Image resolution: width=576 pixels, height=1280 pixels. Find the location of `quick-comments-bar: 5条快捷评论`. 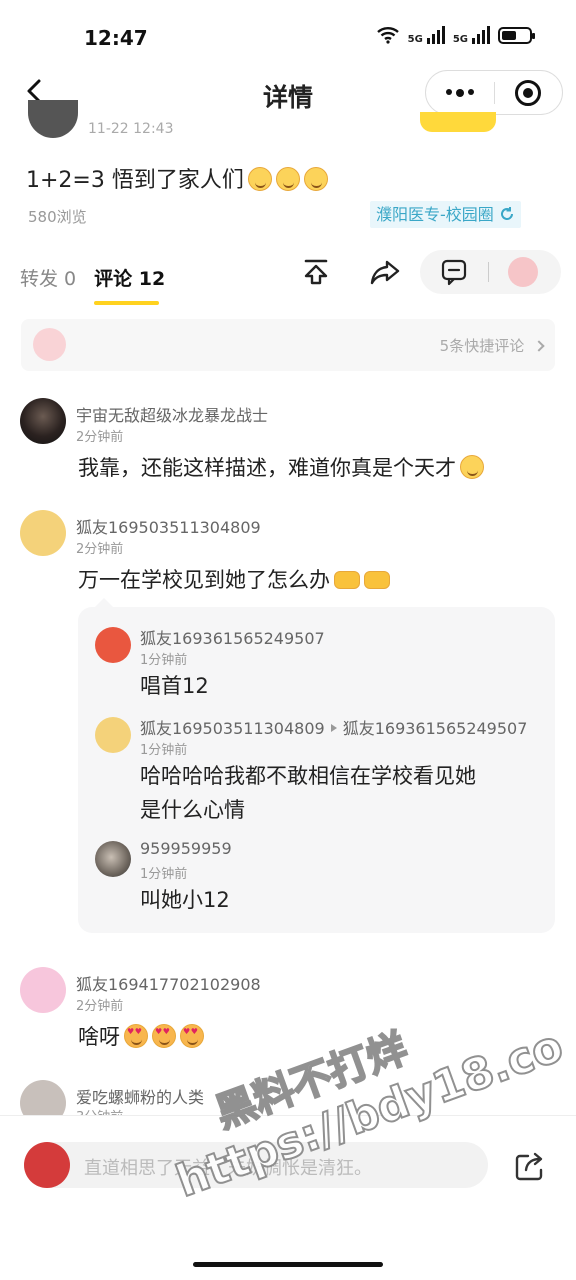

quick-comments-bar: 5条快捷评论 is located at coordinates (288, 345).